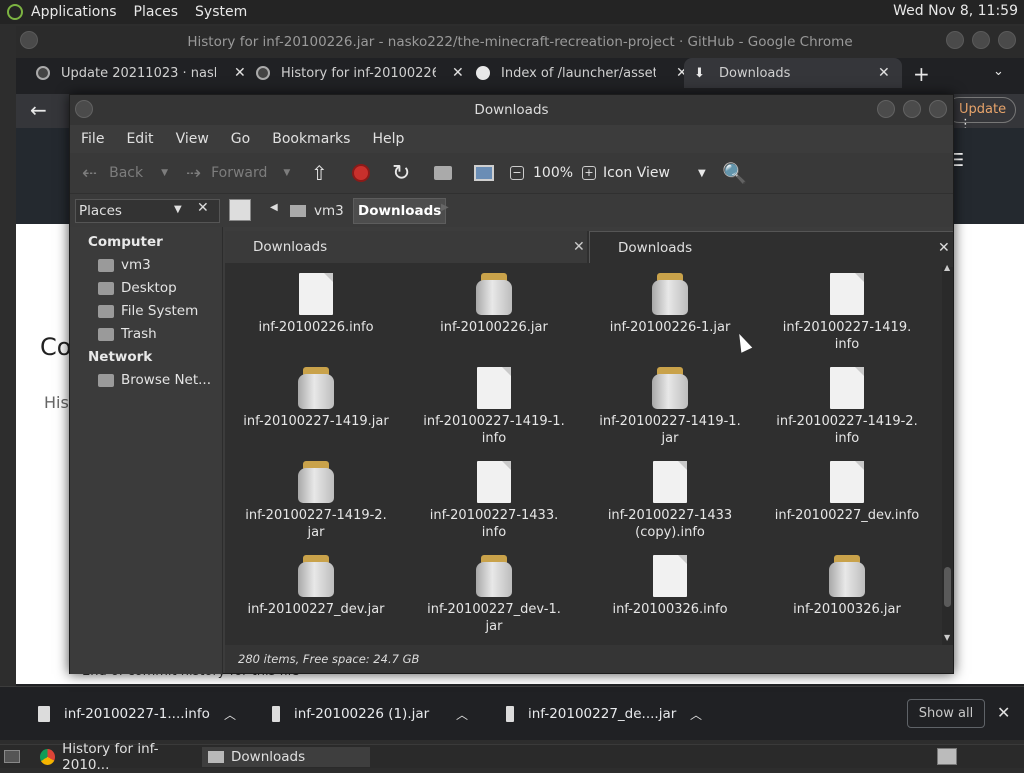  Describe the element at coordinates (92, 139) in the screenshot. I see `menu-file: File` at that location.